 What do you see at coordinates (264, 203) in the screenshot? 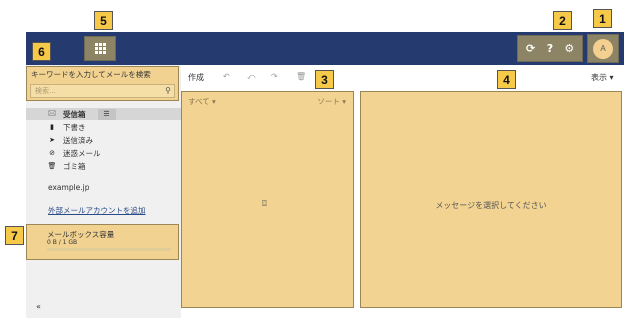
I see `empty-list-icon: ⌼` at bounding box center [264, 203].